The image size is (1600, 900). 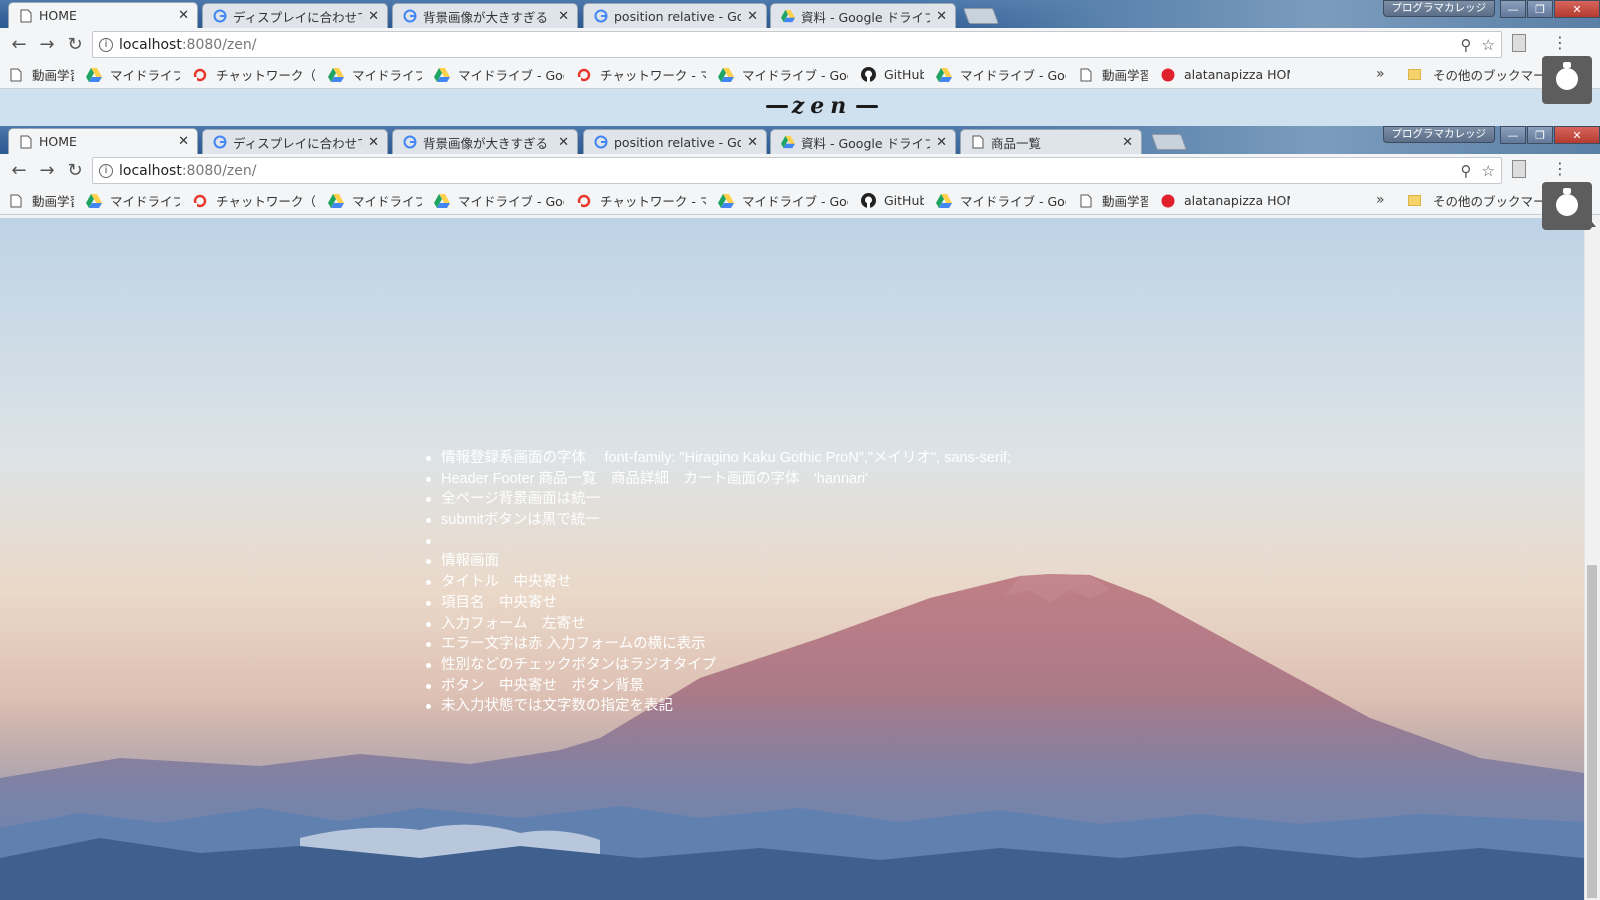 I want to click on browser-tab: 商品一覧 ✕, so click(x=1051, y=141).